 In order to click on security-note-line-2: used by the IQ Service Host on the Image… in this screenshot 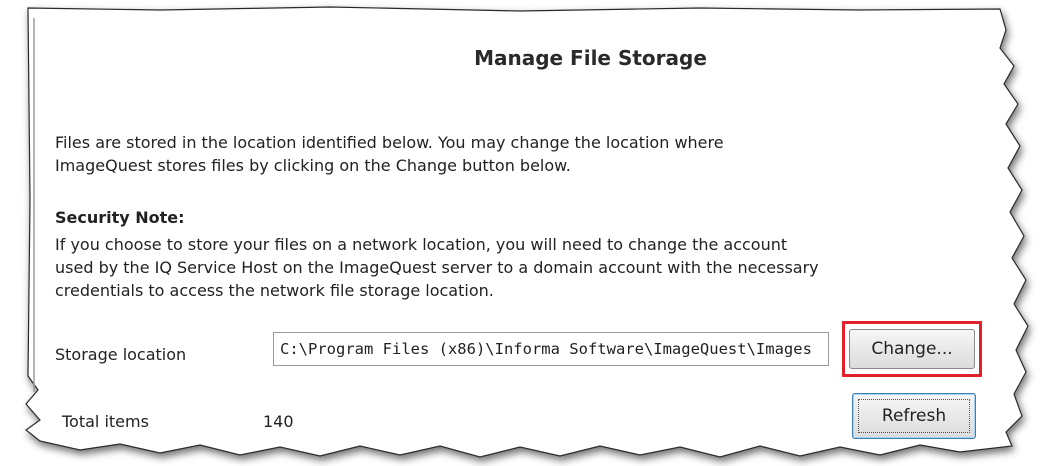, I will do `click(437, 267)`.